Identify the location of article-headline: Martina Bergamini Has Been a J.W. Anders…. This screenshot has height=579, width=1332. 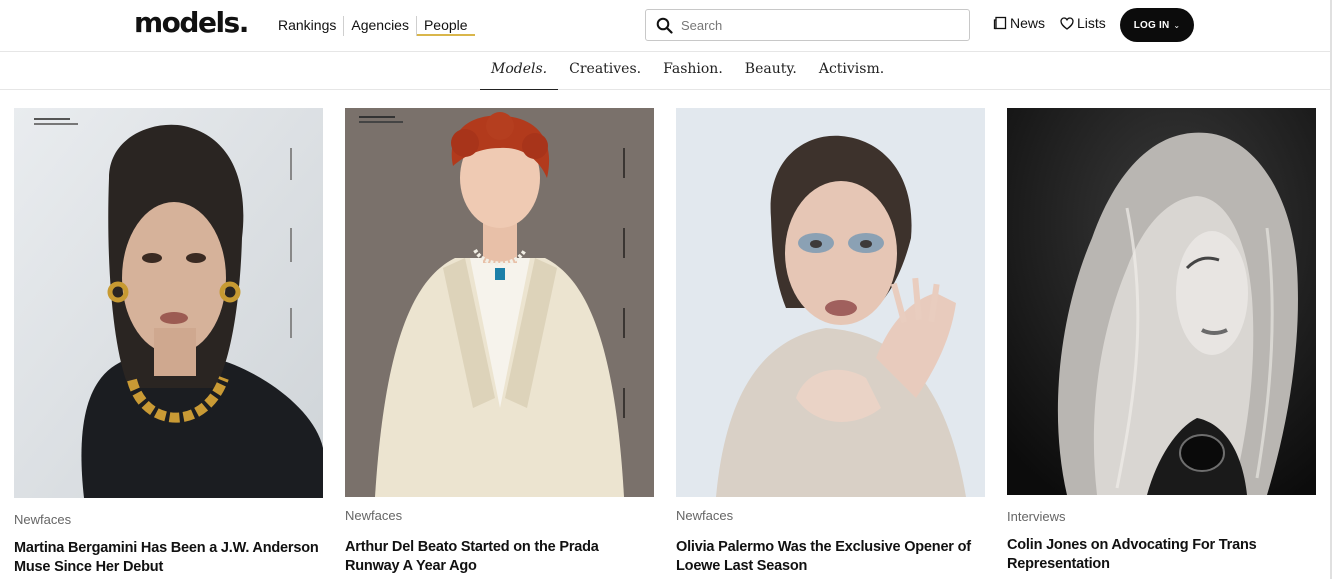
(168, 558).